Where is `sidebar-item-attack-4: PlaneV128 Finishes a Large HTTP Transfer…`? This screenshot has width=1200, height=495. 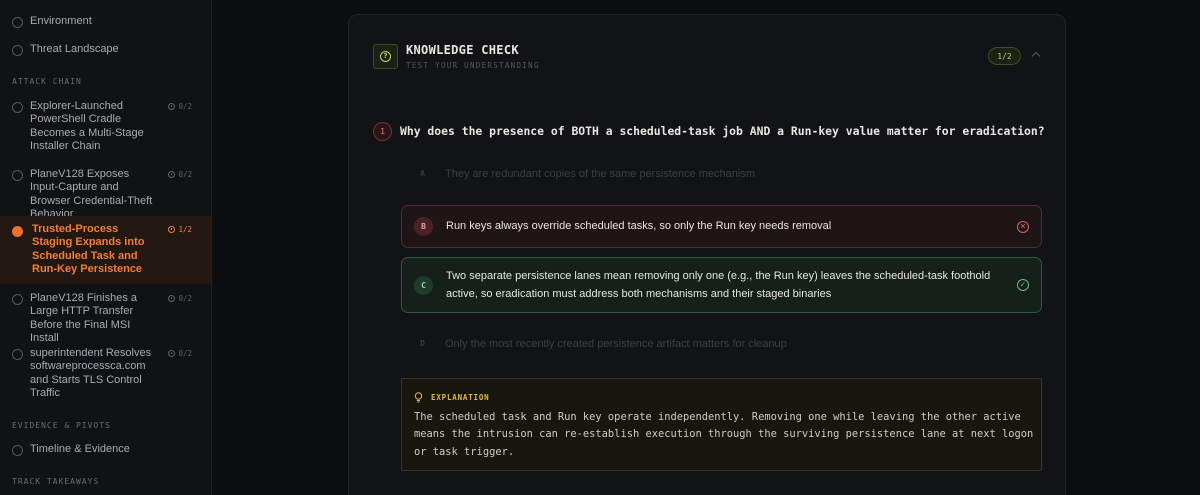 sidebar-item-attack-4: PlaneV128 Finishes a Large HTTP Transfer… is located at coordinates (105, 316).